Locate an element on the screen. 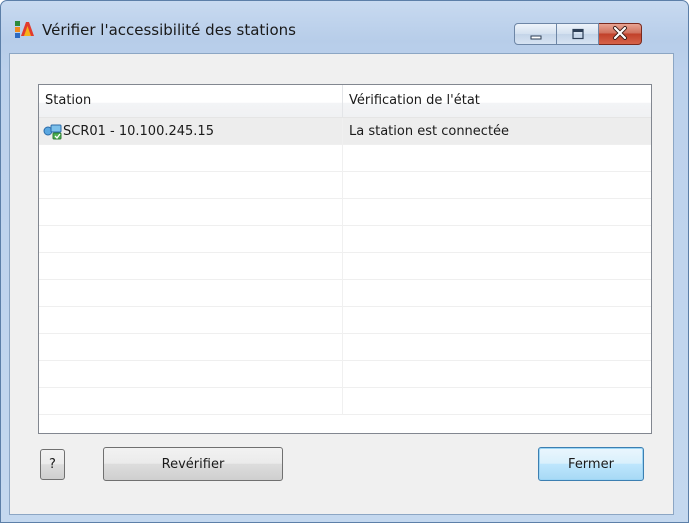  station-cell: SCR01 - 10.100.245.15 is located at coordinates (191, 131).